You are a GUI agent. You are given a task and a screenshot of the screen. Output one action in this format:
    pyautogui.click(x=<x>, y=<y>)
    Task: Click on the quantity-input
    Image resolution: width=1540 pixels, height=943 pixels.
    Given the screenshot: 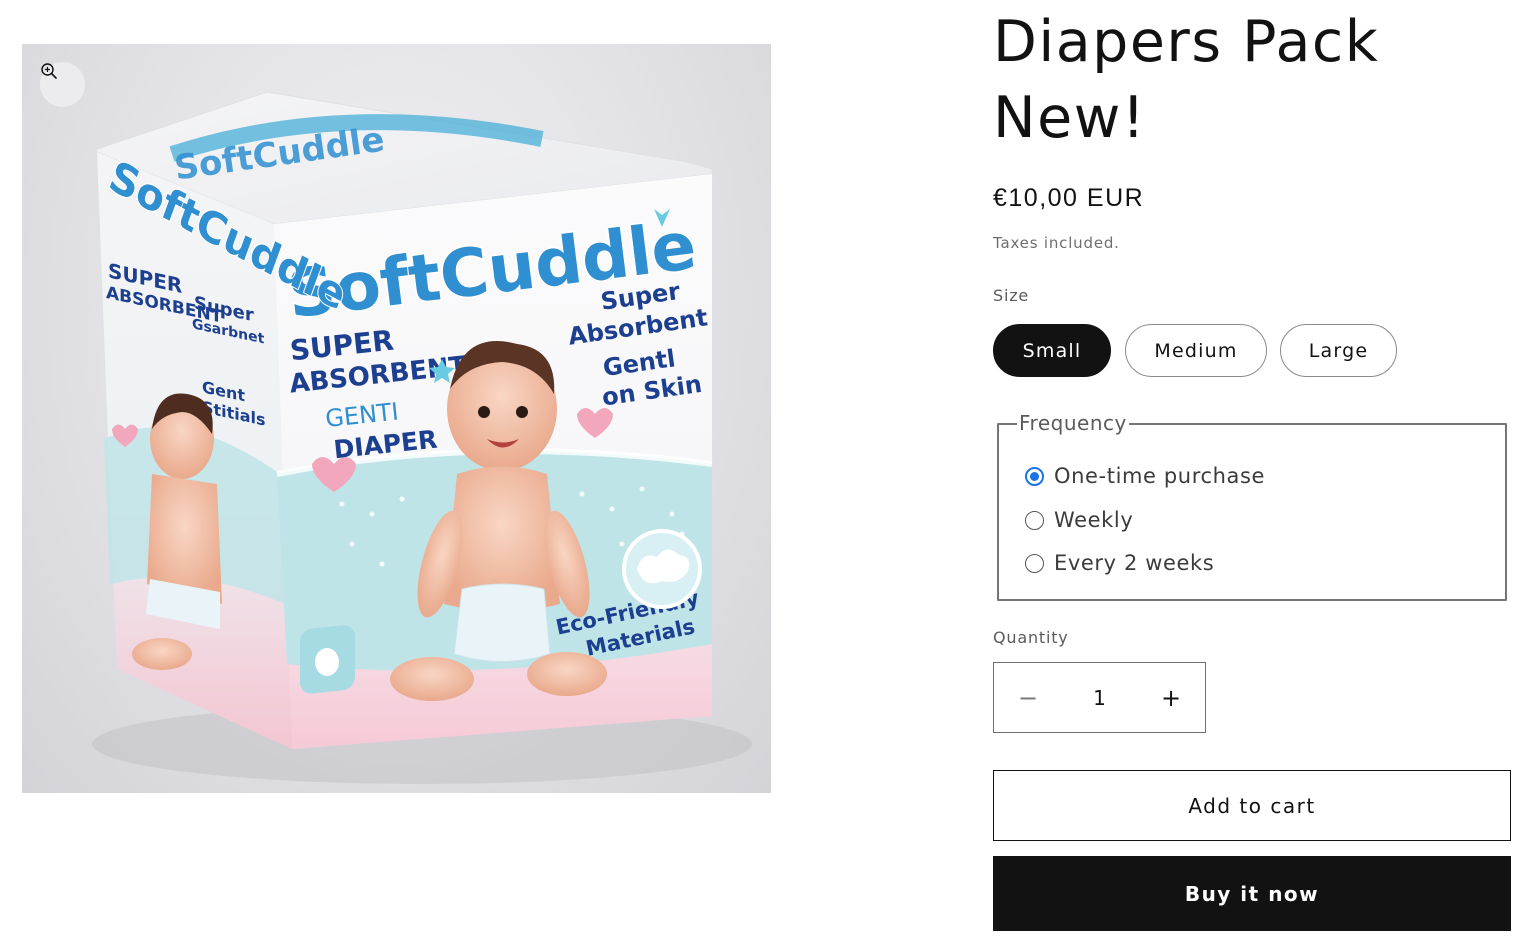 What is the action you would take?
    pyautogui.click(x=1099, y=697)
    